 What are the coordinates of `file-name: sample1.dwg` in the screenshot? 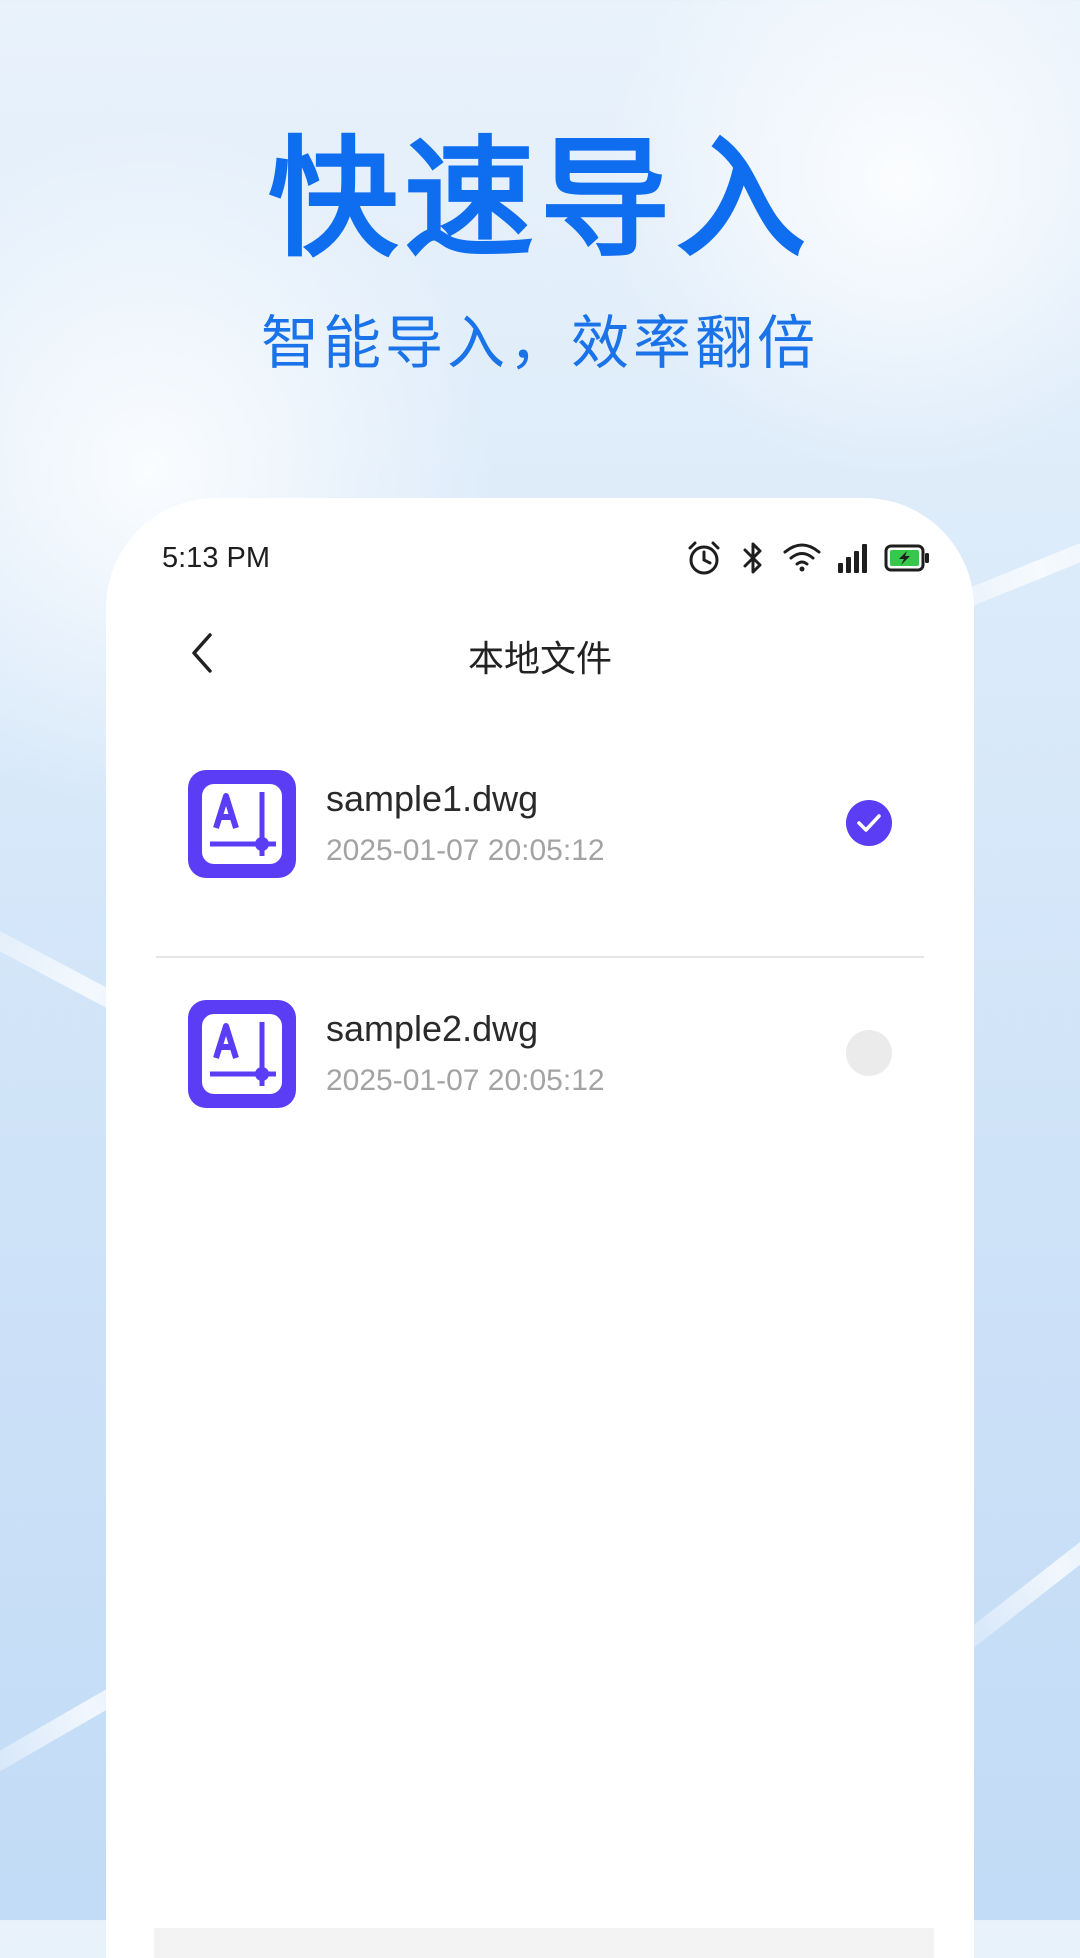 It's located at (432, 798).